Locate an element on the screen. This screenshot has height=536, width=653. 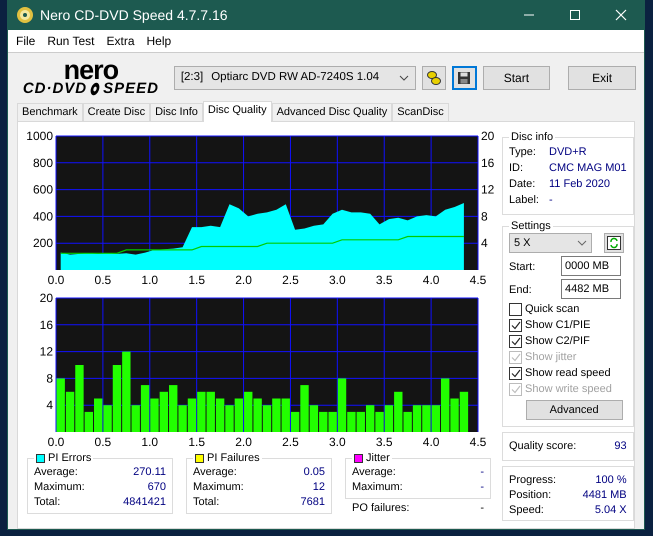
stat-label: Total: is located at coordinates (206, 502).